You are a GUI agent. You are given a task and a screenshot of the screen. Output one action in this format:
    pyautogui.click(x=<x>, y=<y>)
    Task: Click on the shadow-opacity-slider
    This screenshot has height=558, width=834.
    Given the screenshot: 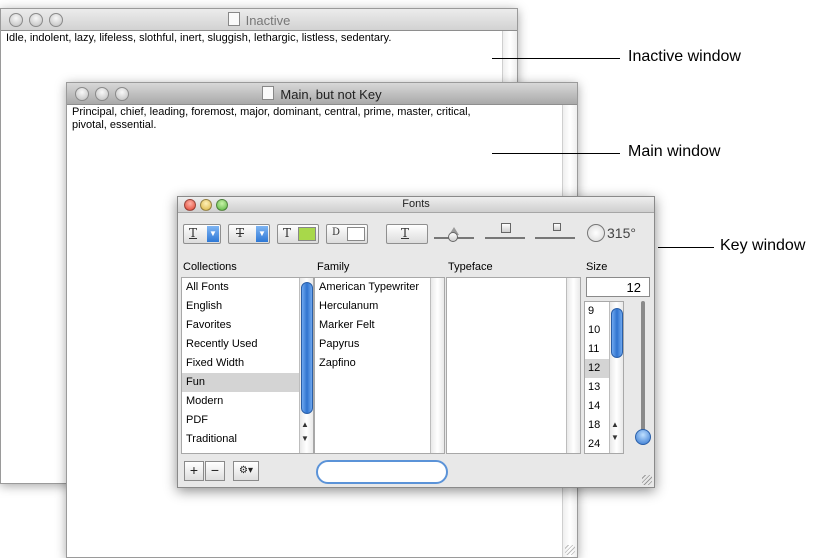 What is the action you would take?
    pyautogui.click(x=454, y=234)
    